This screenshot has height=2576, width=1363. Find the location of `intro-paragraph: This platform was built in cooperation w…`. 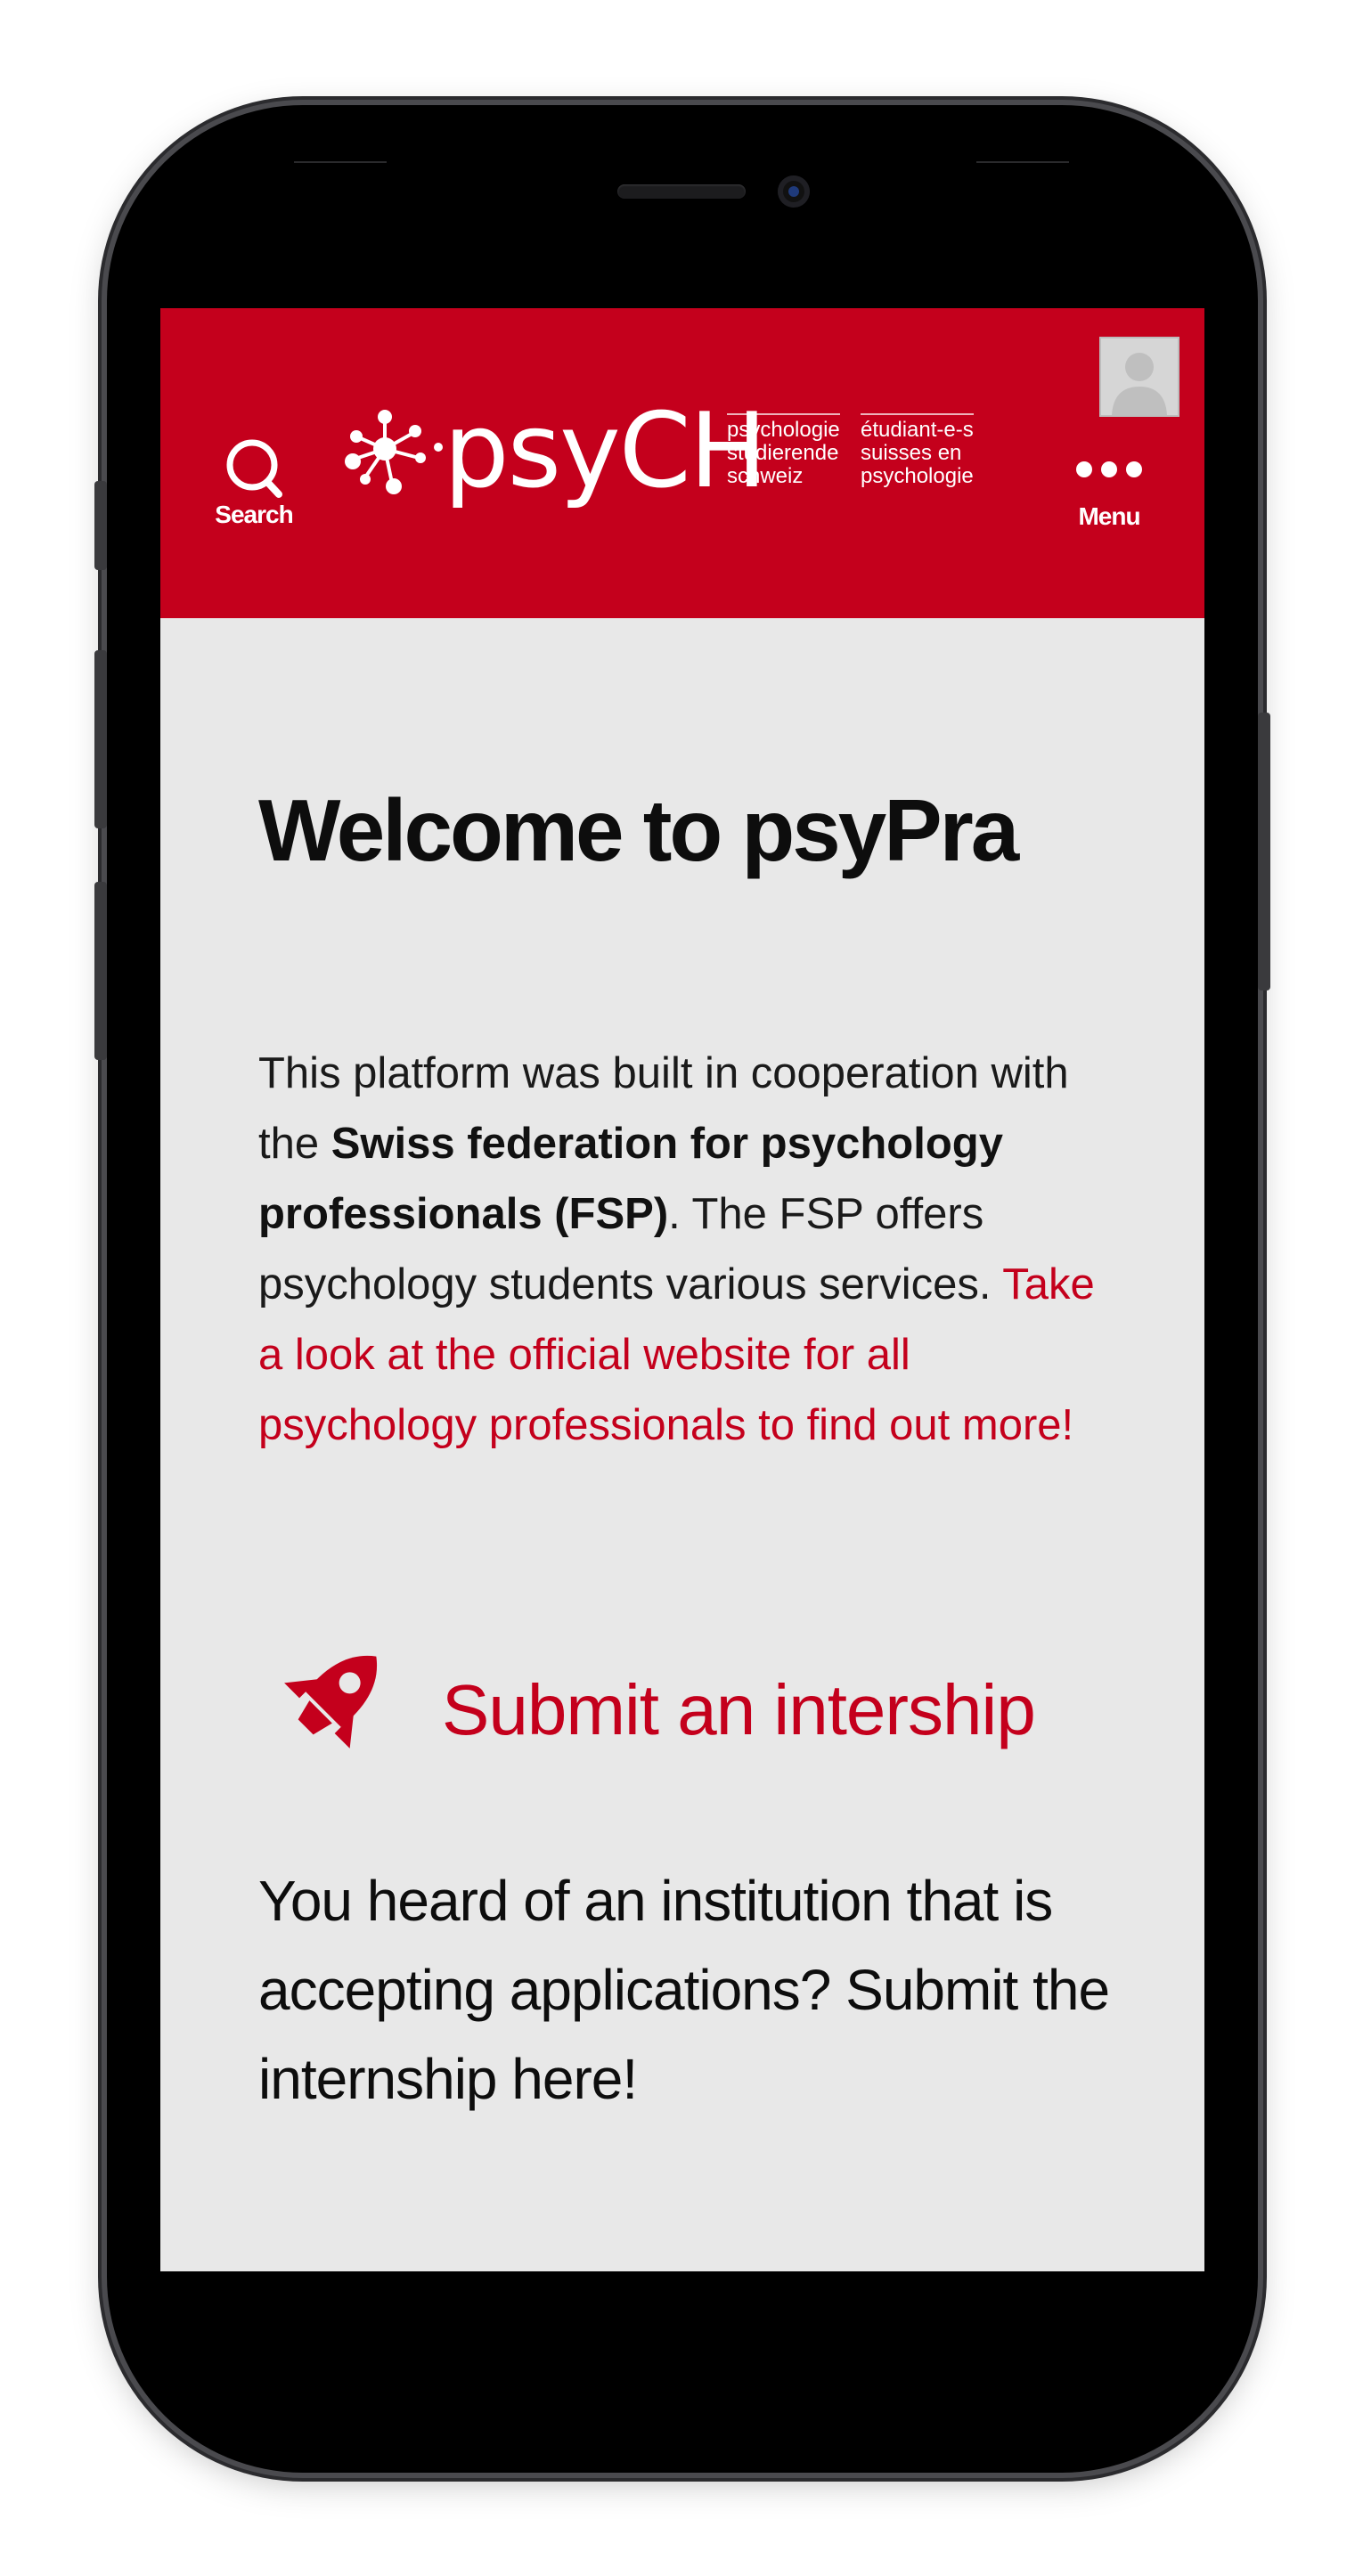

intro-paragraph: This platform was built in cooperation w… is located at coordinates (686, 1250).